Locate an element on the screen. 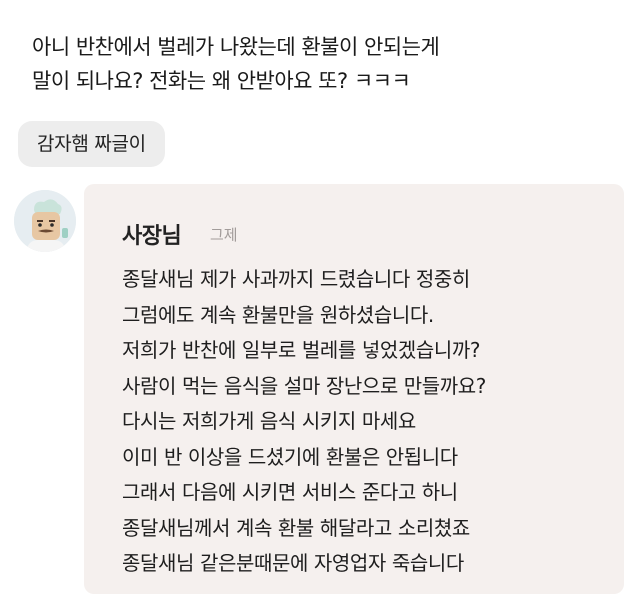 This screenshot has height=604, width=640. menu-tag-chip: 감자햄 짜글이 is located at coordinates (91, 144).